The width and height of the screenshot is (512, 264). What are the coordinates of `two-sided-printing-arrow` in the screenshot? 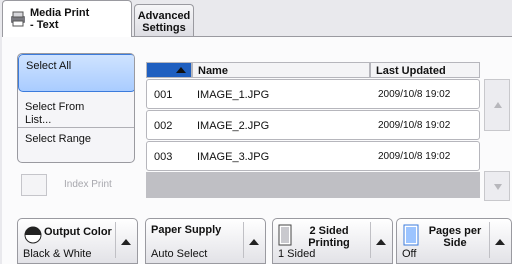 It's located at (380, 240).